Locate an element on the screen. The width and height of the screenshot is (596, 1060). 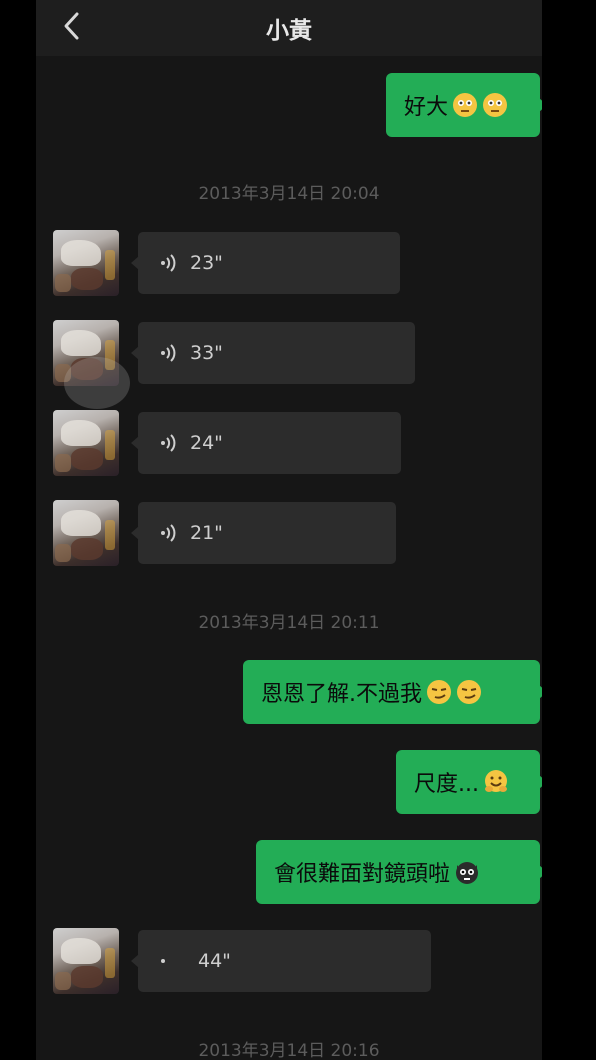
touch-indicator is located at coordinates (97, 383).